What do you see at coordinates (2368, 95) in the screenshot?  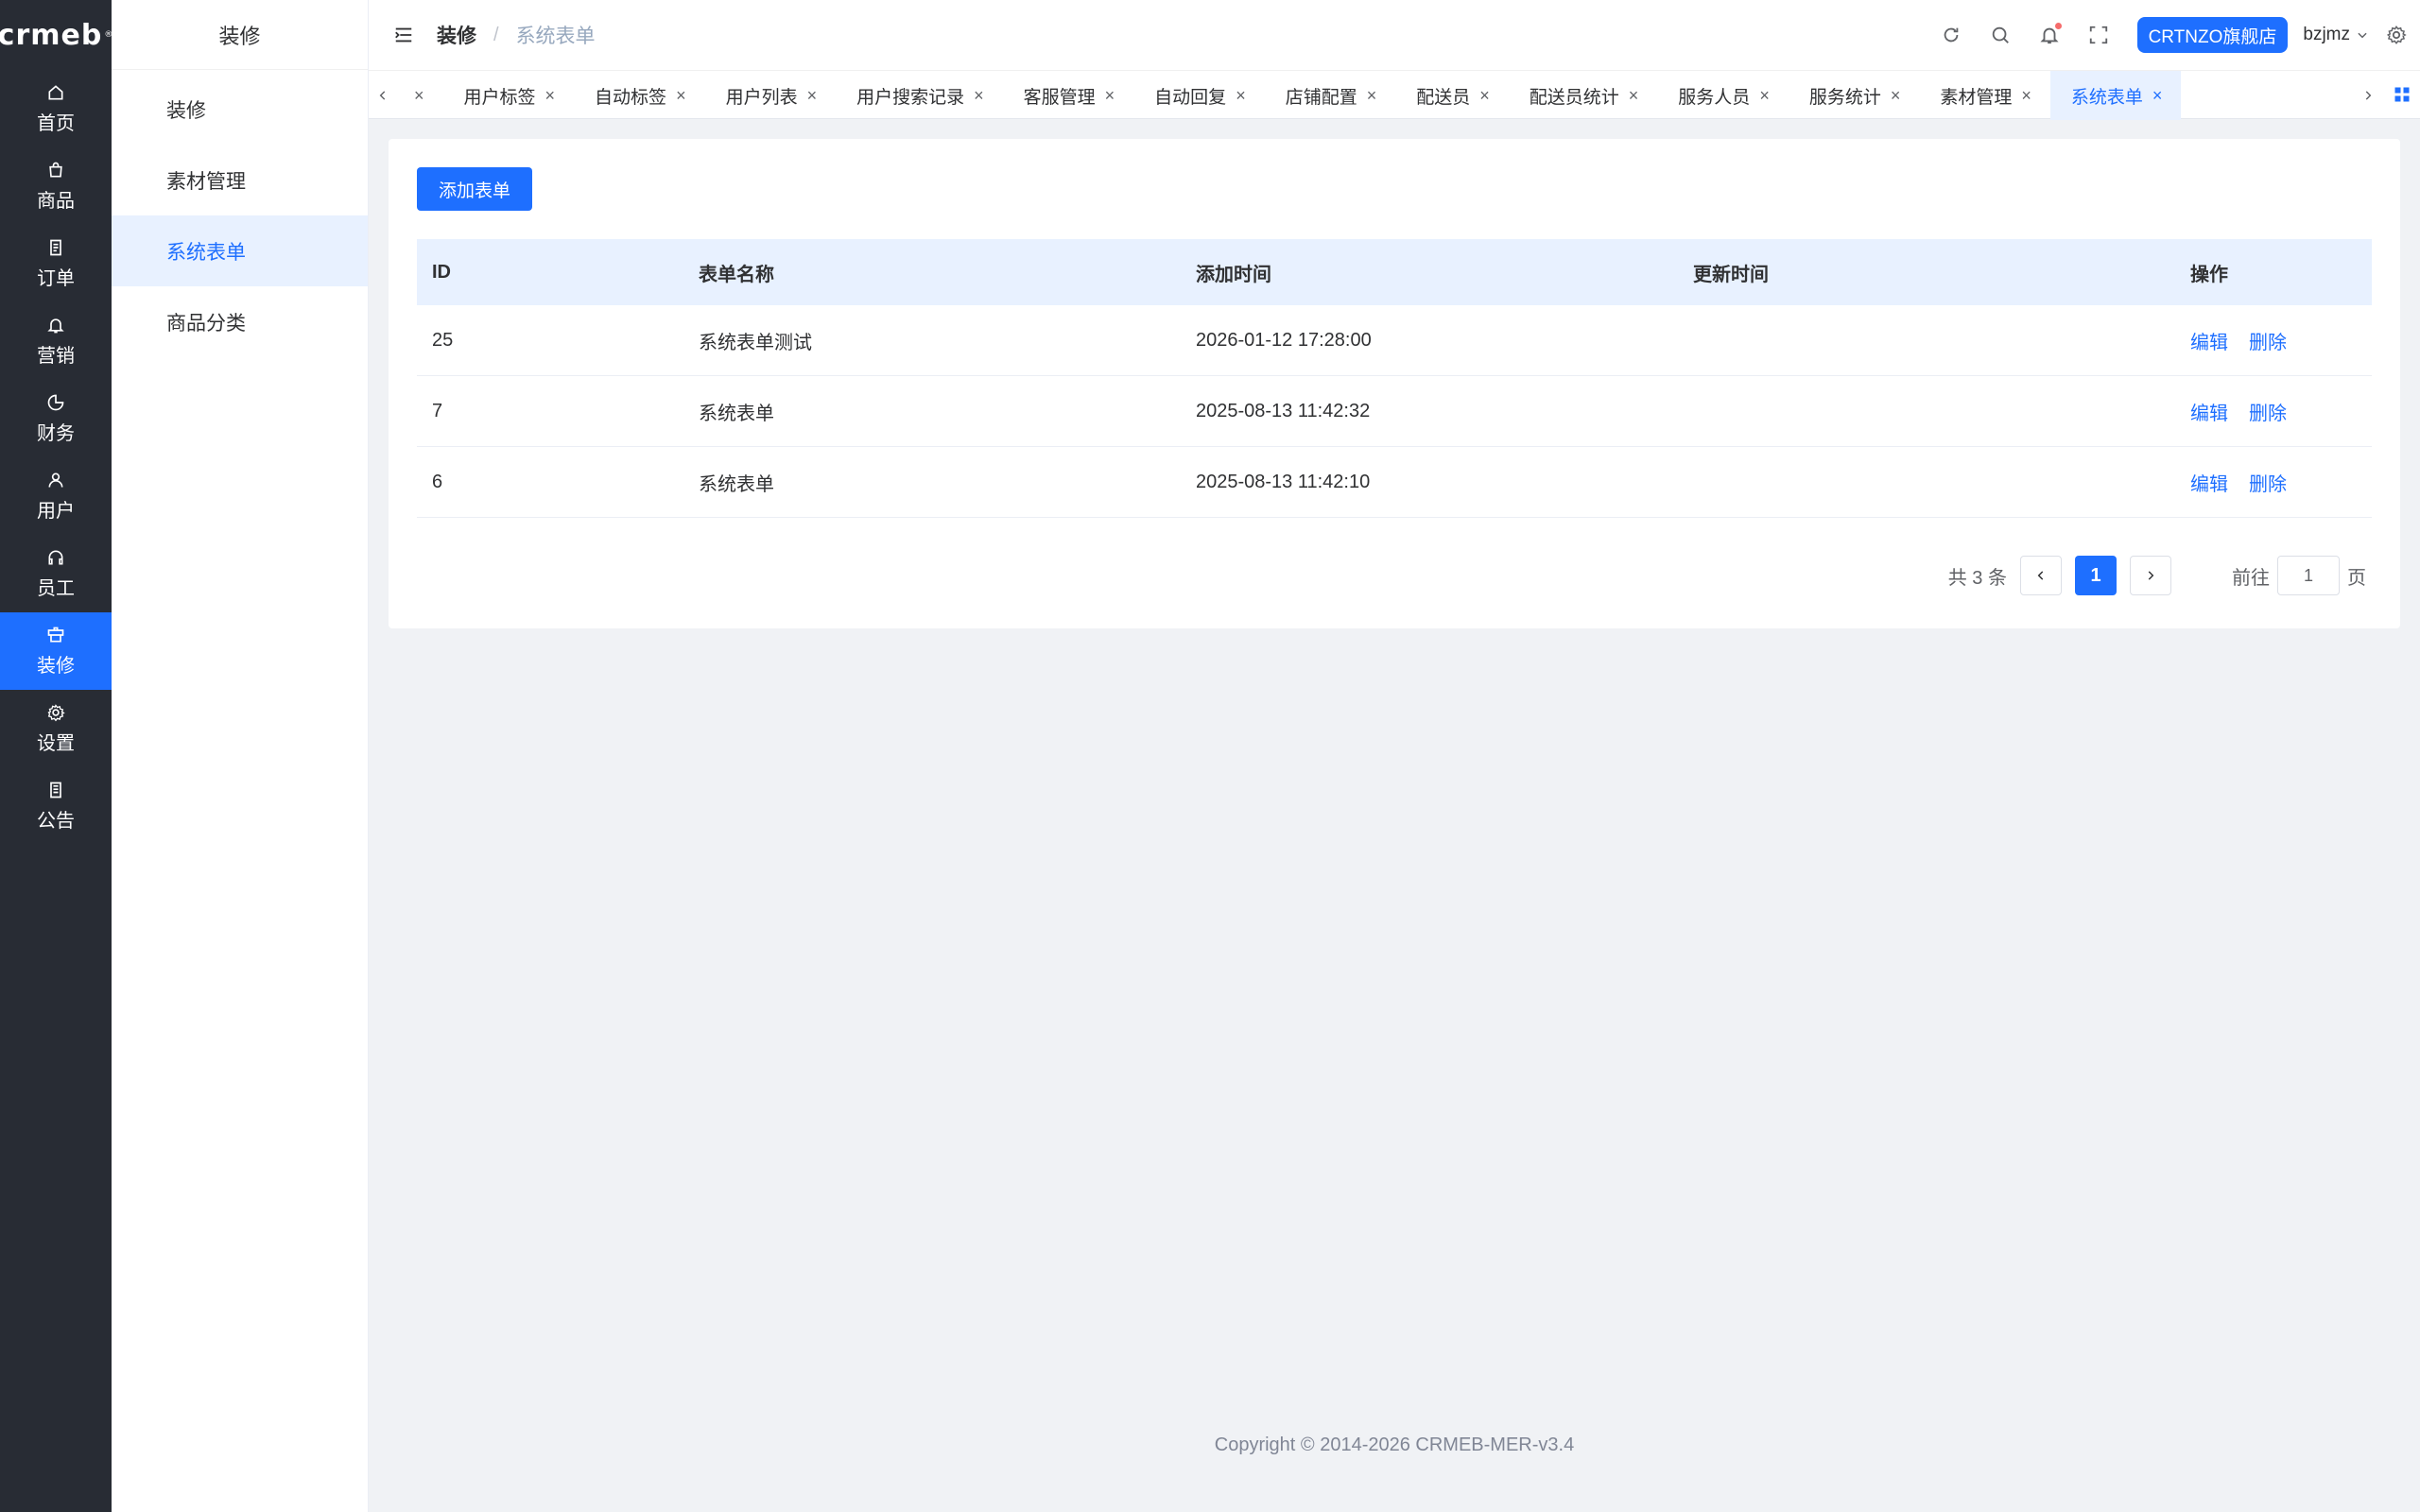 I see `tabs-scroll-right-icon` at bounding box center [2368, 95].